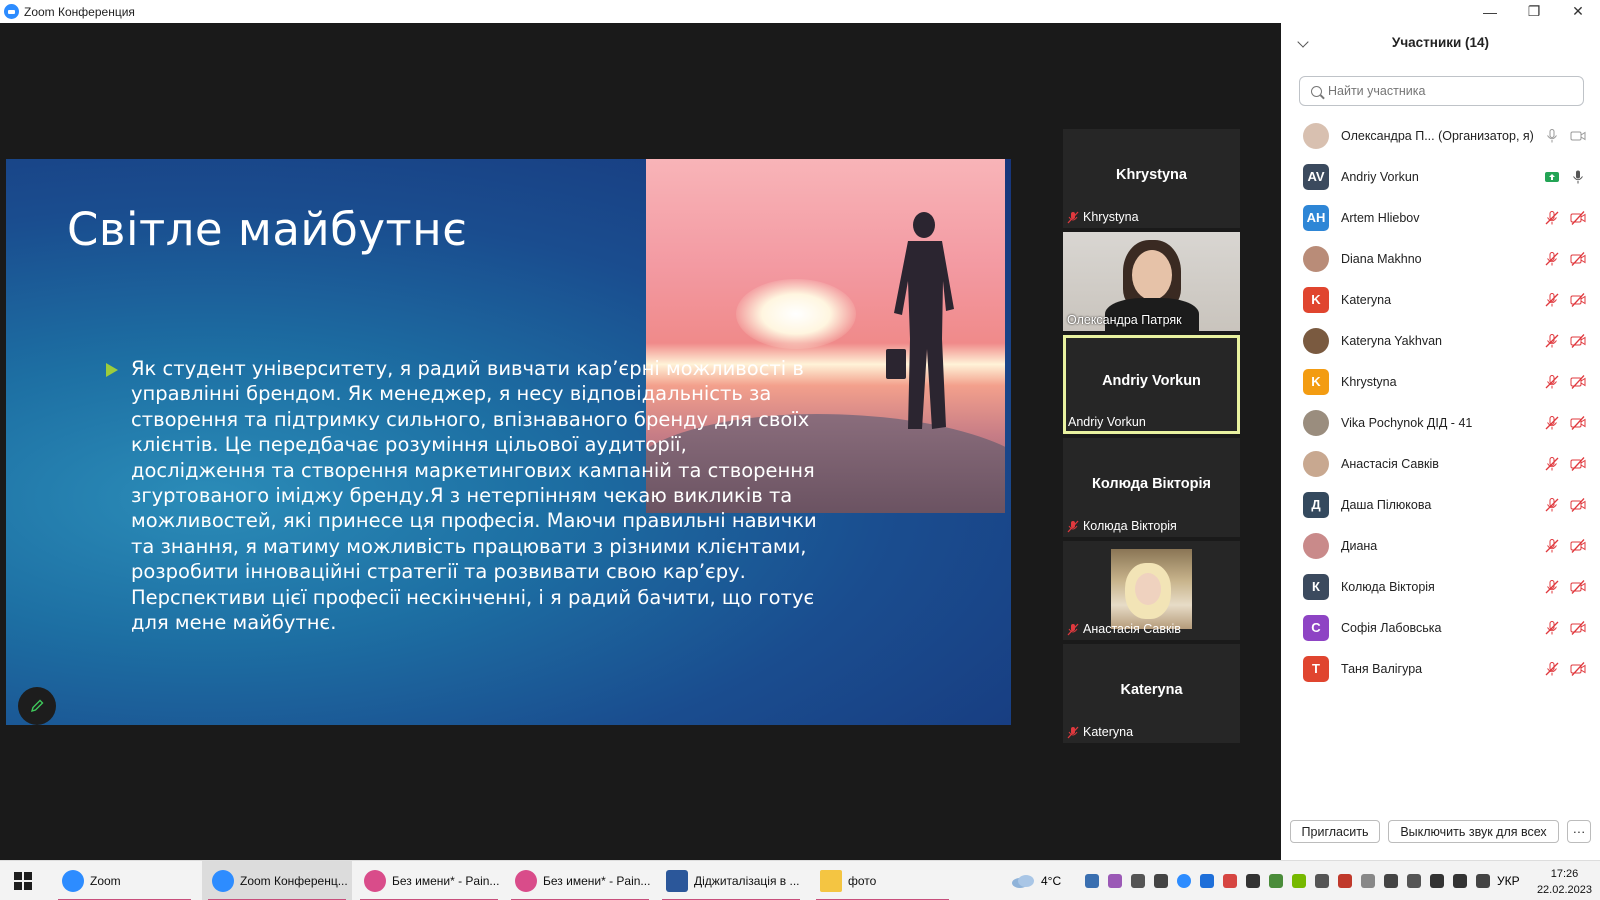  Describe the element at coordinates (1440, 46) in the screenshot. I see `panel-header: Участники (14)` at that location.